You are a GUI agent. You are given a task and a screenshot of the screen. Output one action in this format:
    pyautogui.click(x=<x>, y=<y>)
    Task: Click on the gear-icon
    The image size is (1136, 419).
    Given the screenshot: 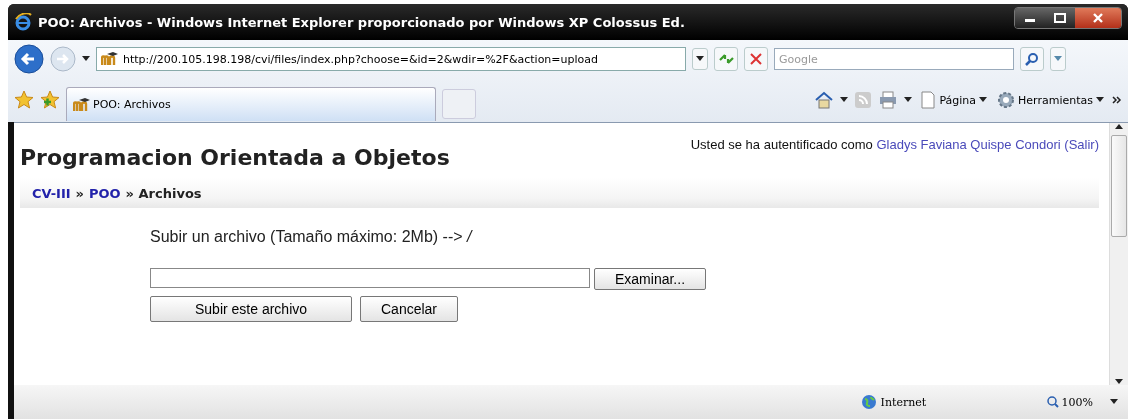 What is the action you would take?
    pyautogui.click(x=1006, y=100)
    